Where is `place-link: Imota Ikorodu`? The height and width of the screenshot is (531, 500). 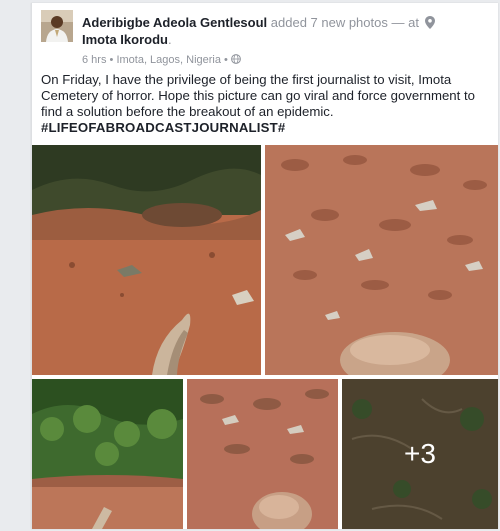
place-link: Imota Ikorodu is located at coordinates (125, 39).